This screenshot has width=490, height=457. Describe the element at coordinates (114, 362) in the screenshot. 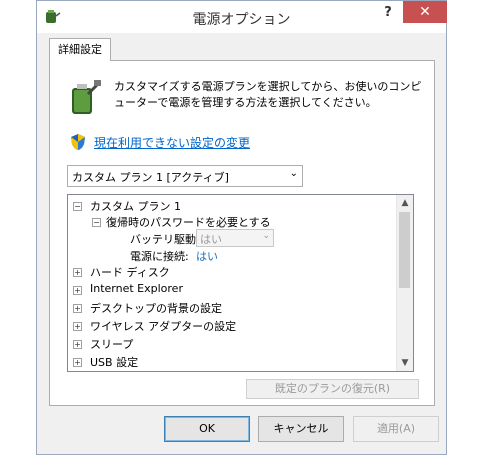

I see `tree-item-usb-settings: USB 設定` at that location.